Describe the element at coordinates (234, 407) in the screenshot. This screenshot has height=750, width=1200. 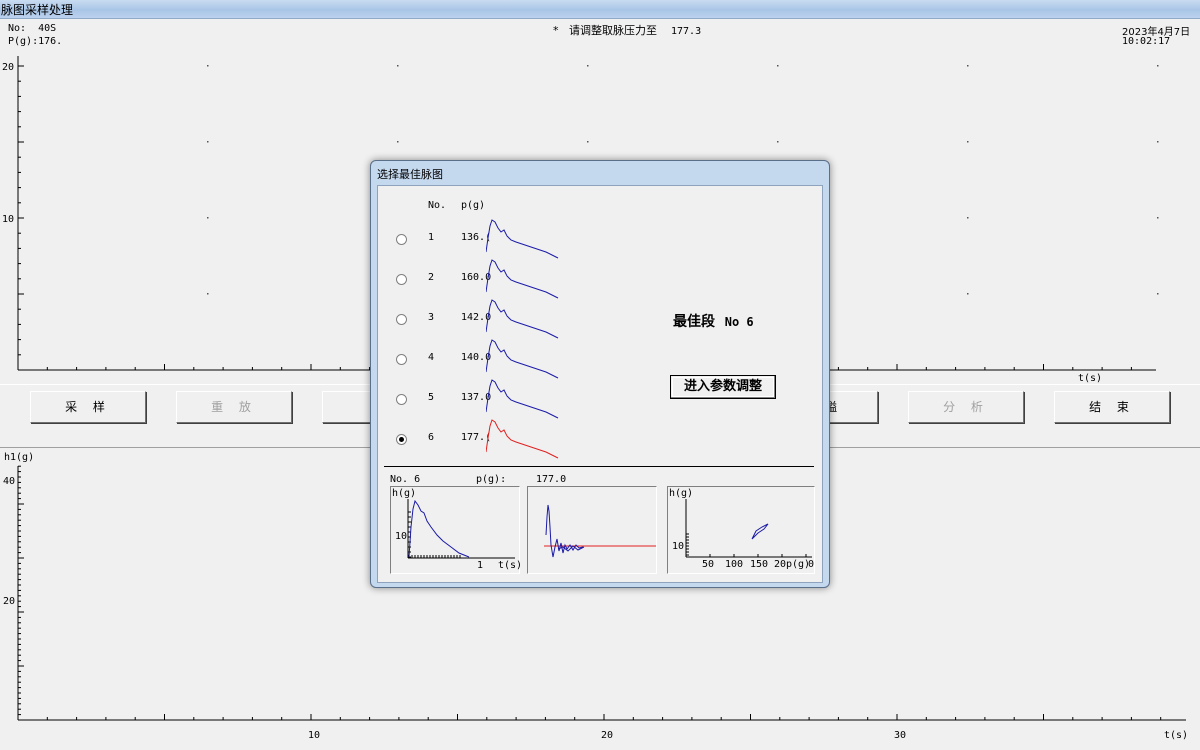
I see `replay-button: 重 放` at that location.